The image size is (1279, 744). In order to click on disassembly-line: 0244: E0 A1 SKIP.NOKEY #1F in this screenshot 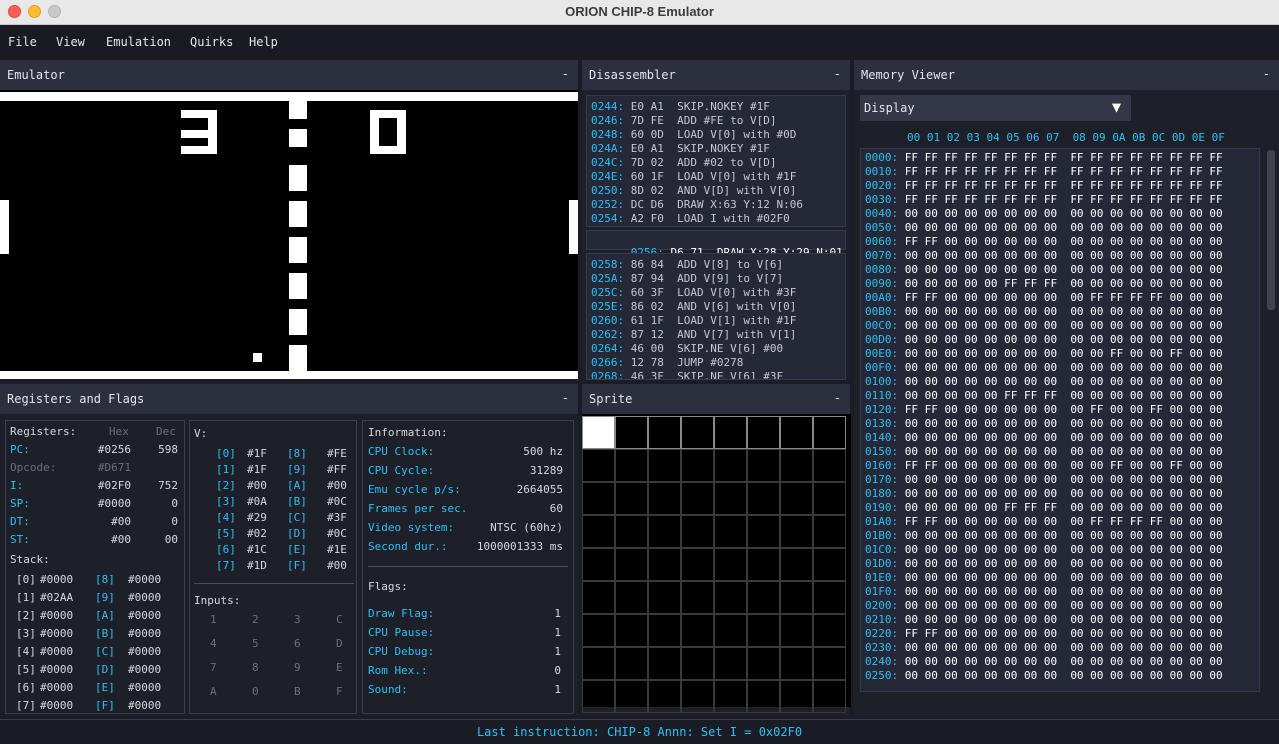, I will do `click(680, 107)`.